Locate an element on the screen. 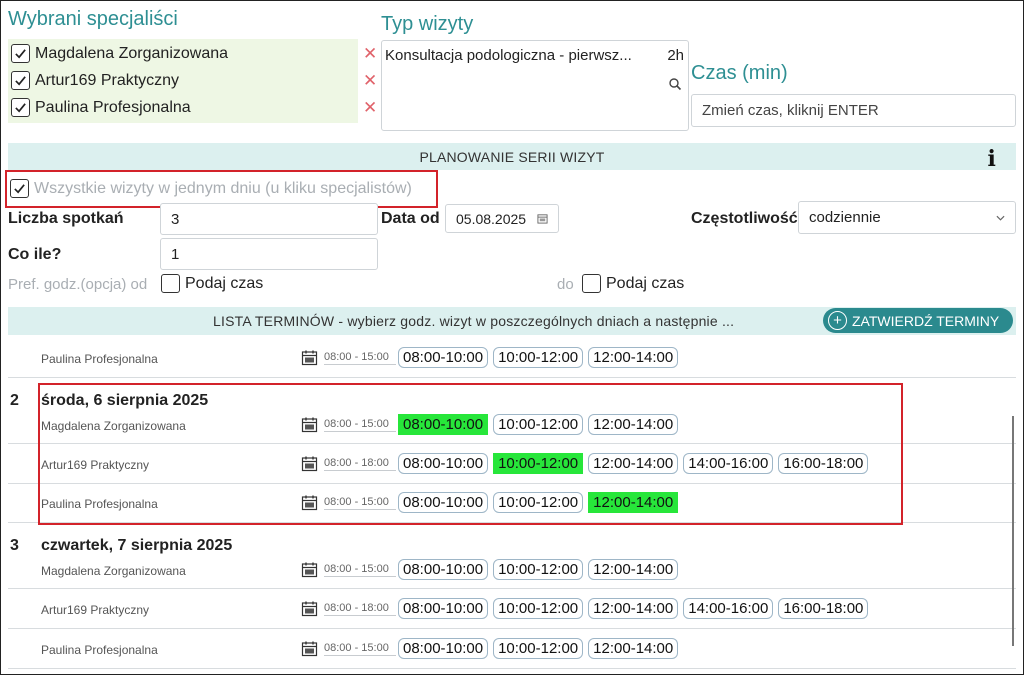 Image resolution: width=1024 pixels, height=675 pixels. day-title: czwartek, 7 sierpnia 2025 is located at coordinates (137, 545).